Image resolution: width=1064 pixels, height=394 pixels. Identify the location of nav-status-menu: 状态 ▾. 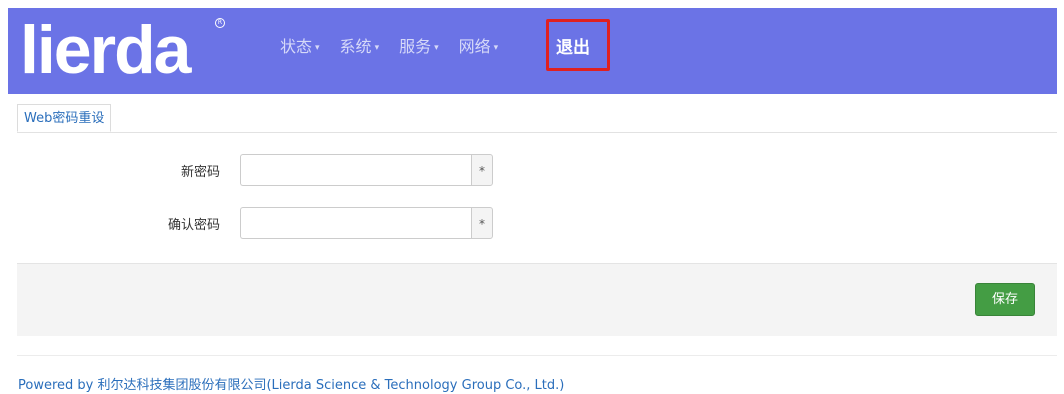
(300, 47).